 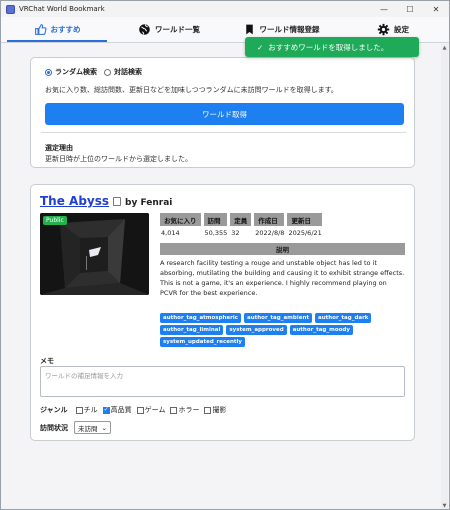 I want to click on minimize-icon: —, so click(x=384, y=9).